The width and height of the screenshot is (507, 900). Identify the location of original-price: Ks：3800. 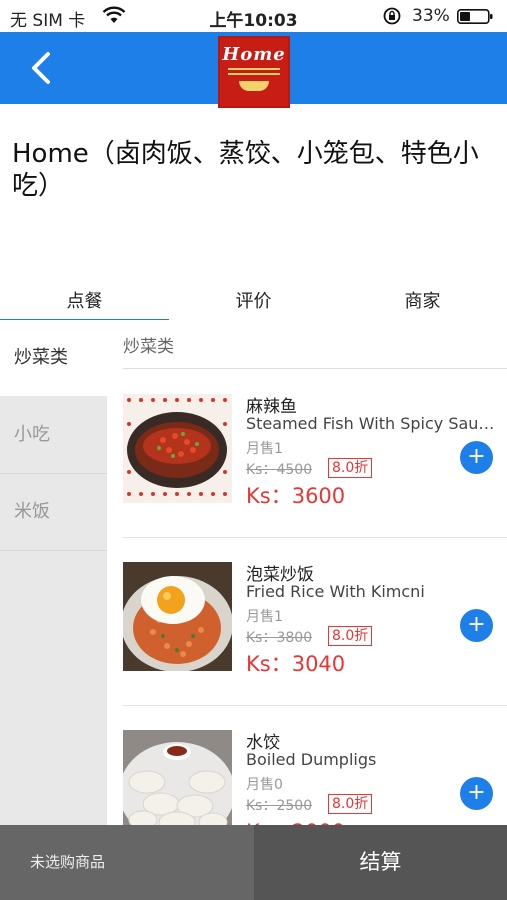
(279, 638).